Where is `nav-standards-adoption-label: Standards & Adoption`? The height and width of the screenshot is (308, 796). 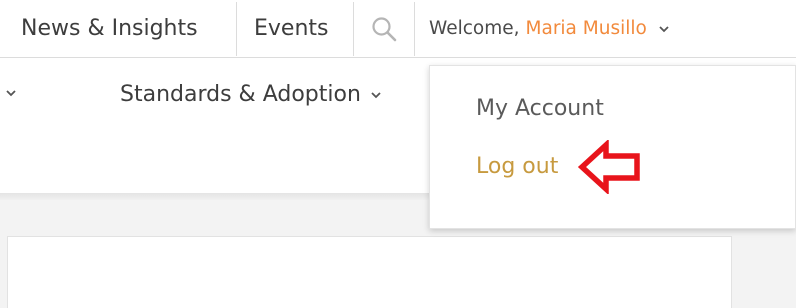
nav-standards-adoption-label: Standards & Adoption is located at coordinates (240, 94).